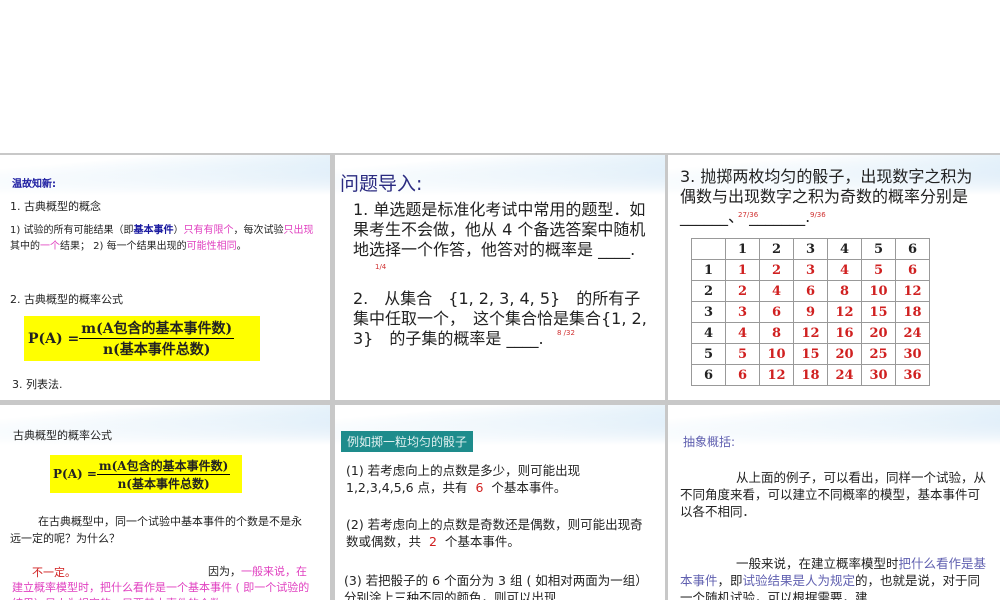  I want to click on table-cell: 9, so click(810, 312).